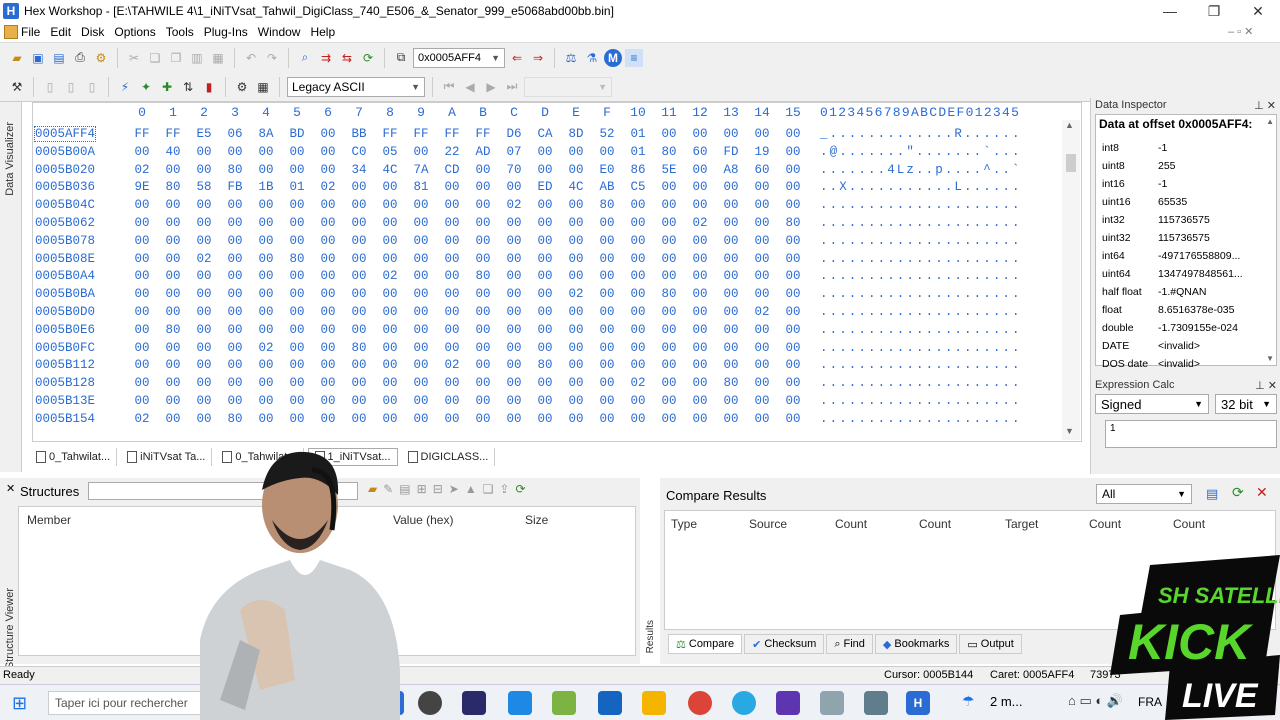 Image resolution: width=1280 pixels, height=720 pixels. Describe the element at coordinates (576, 134) in the screenshot. I see `hex-byte: 8D` at that location.